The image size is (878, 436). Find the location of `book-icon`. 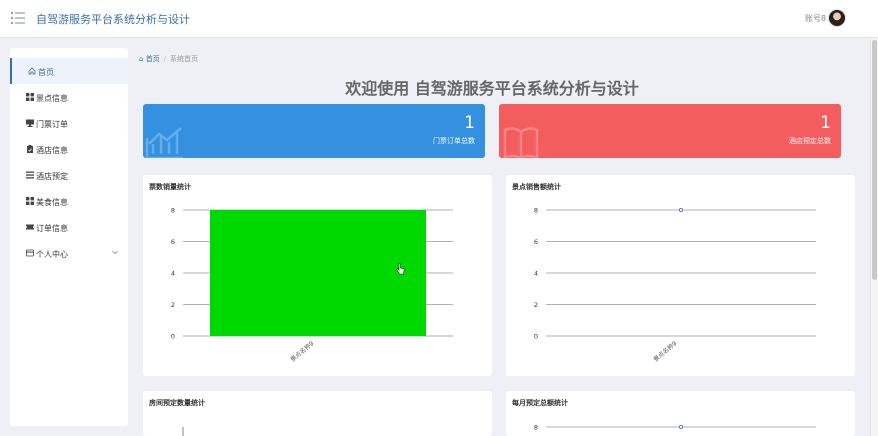

book-icon is located at coordinates (521, 142).